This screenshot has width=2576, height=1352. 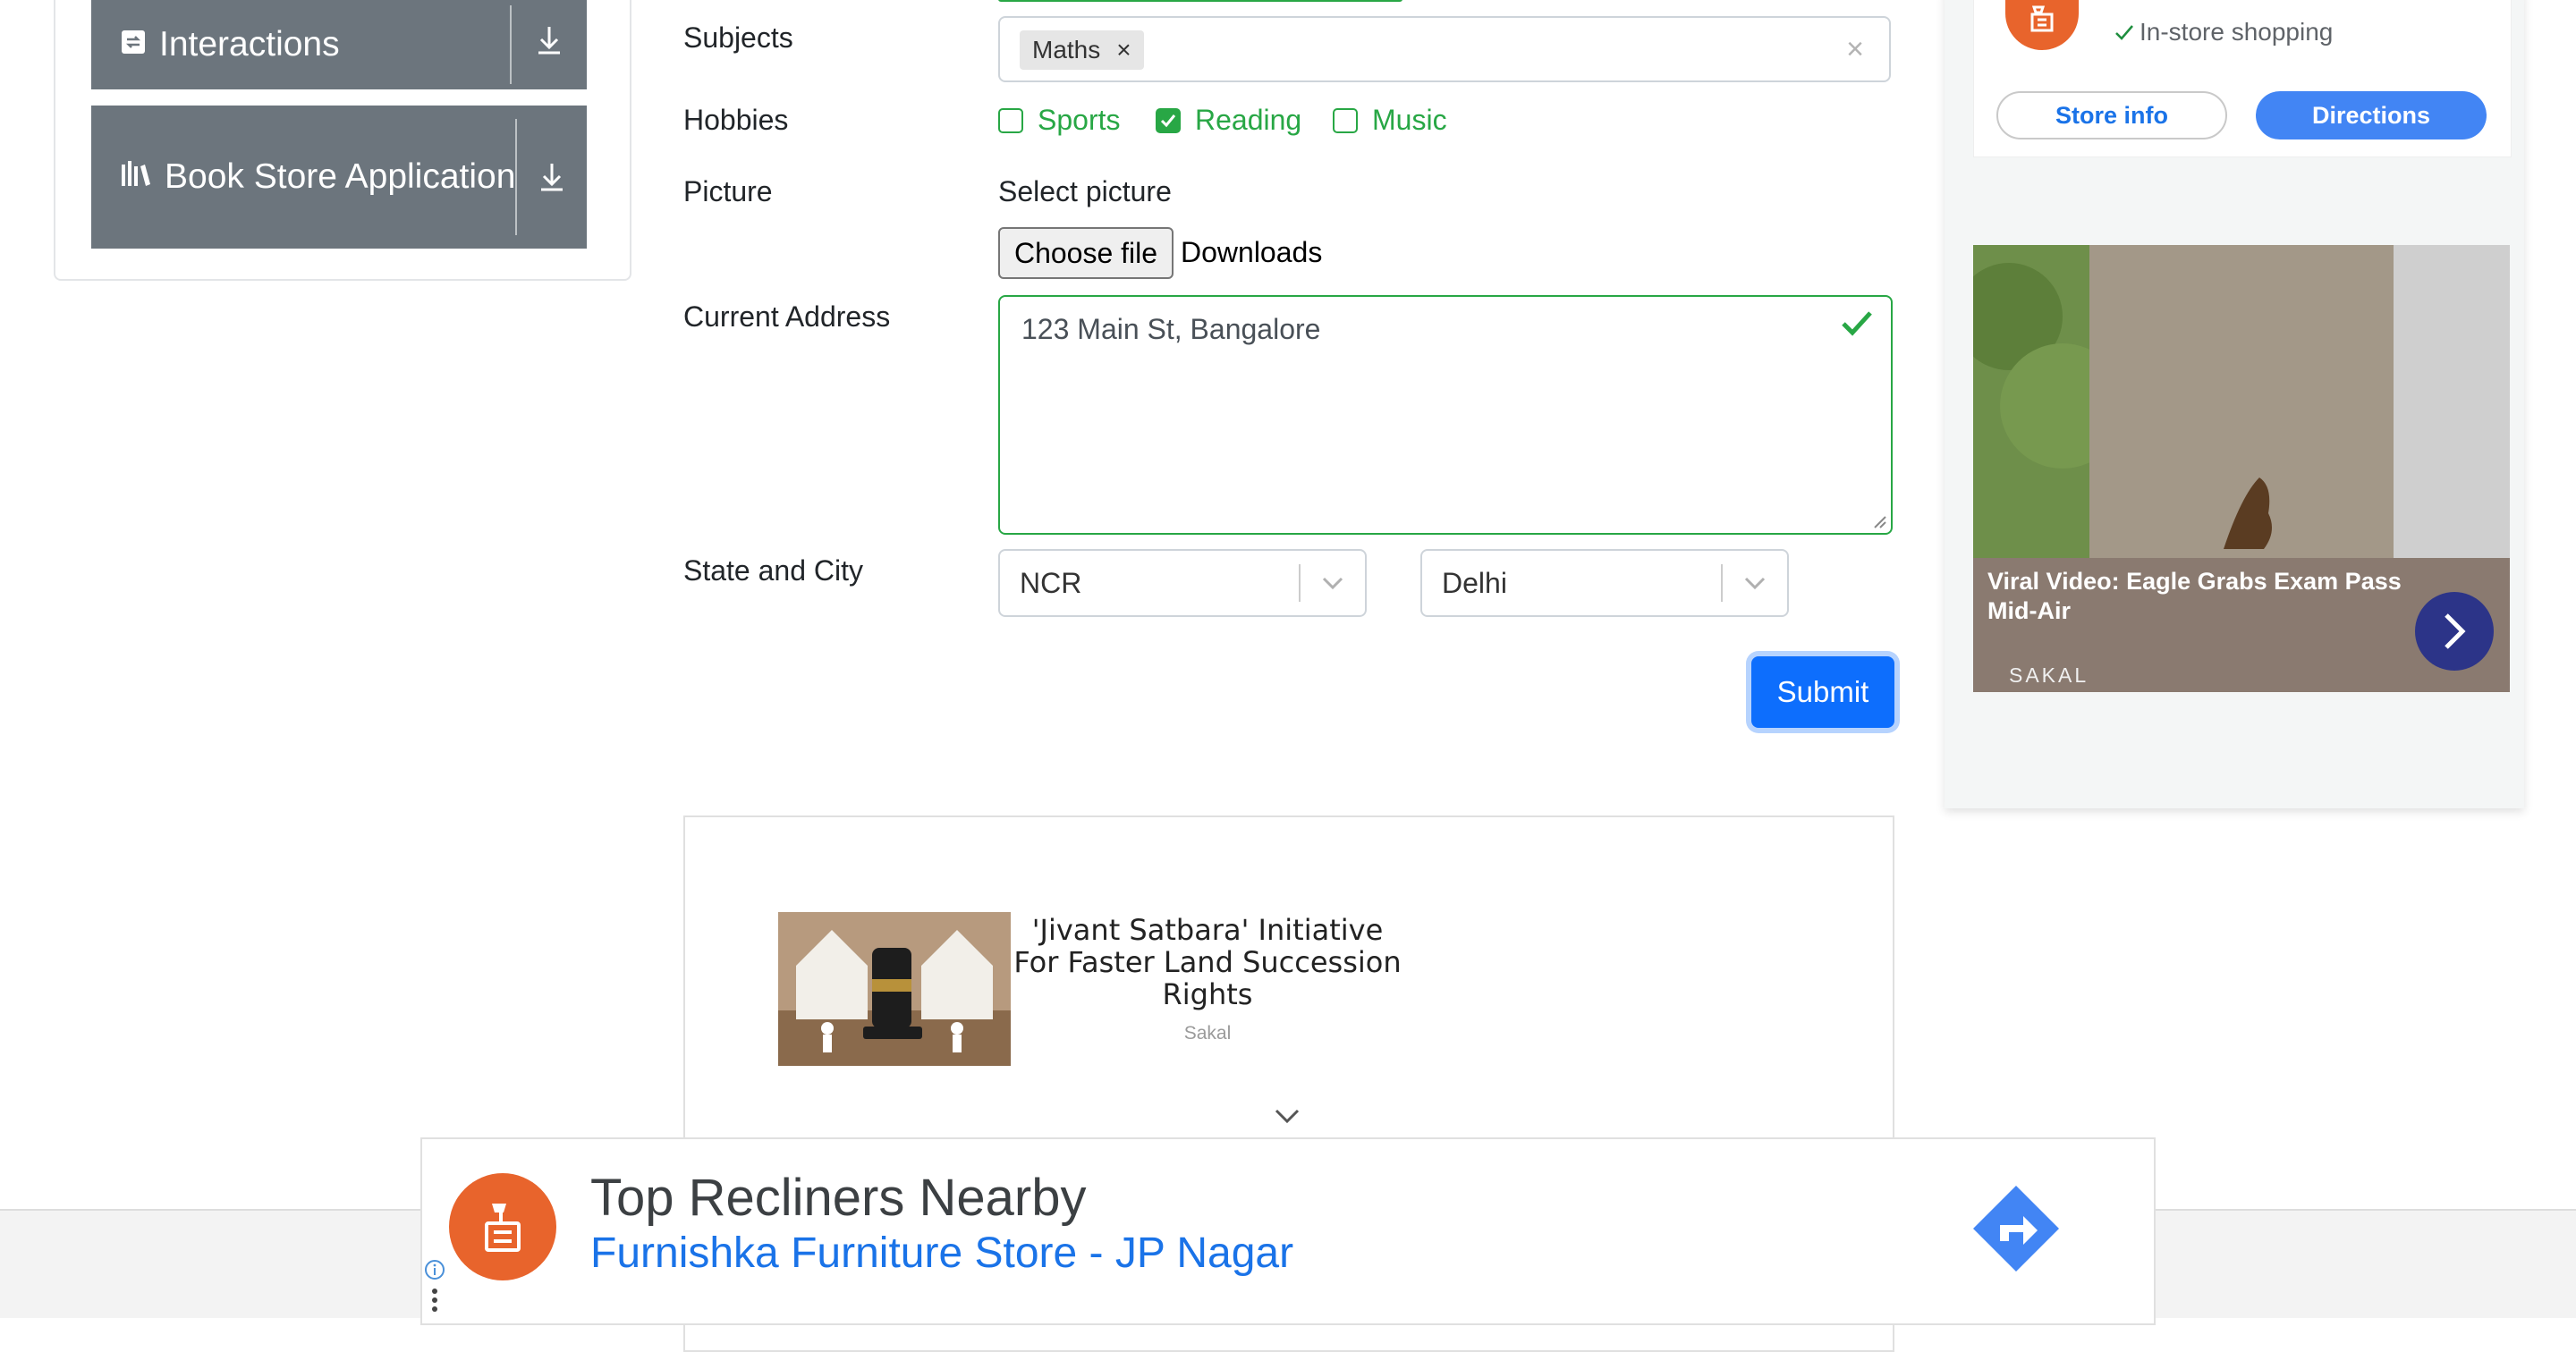 I want to click on next-arrow-icon, so click(x=2454, y=631).